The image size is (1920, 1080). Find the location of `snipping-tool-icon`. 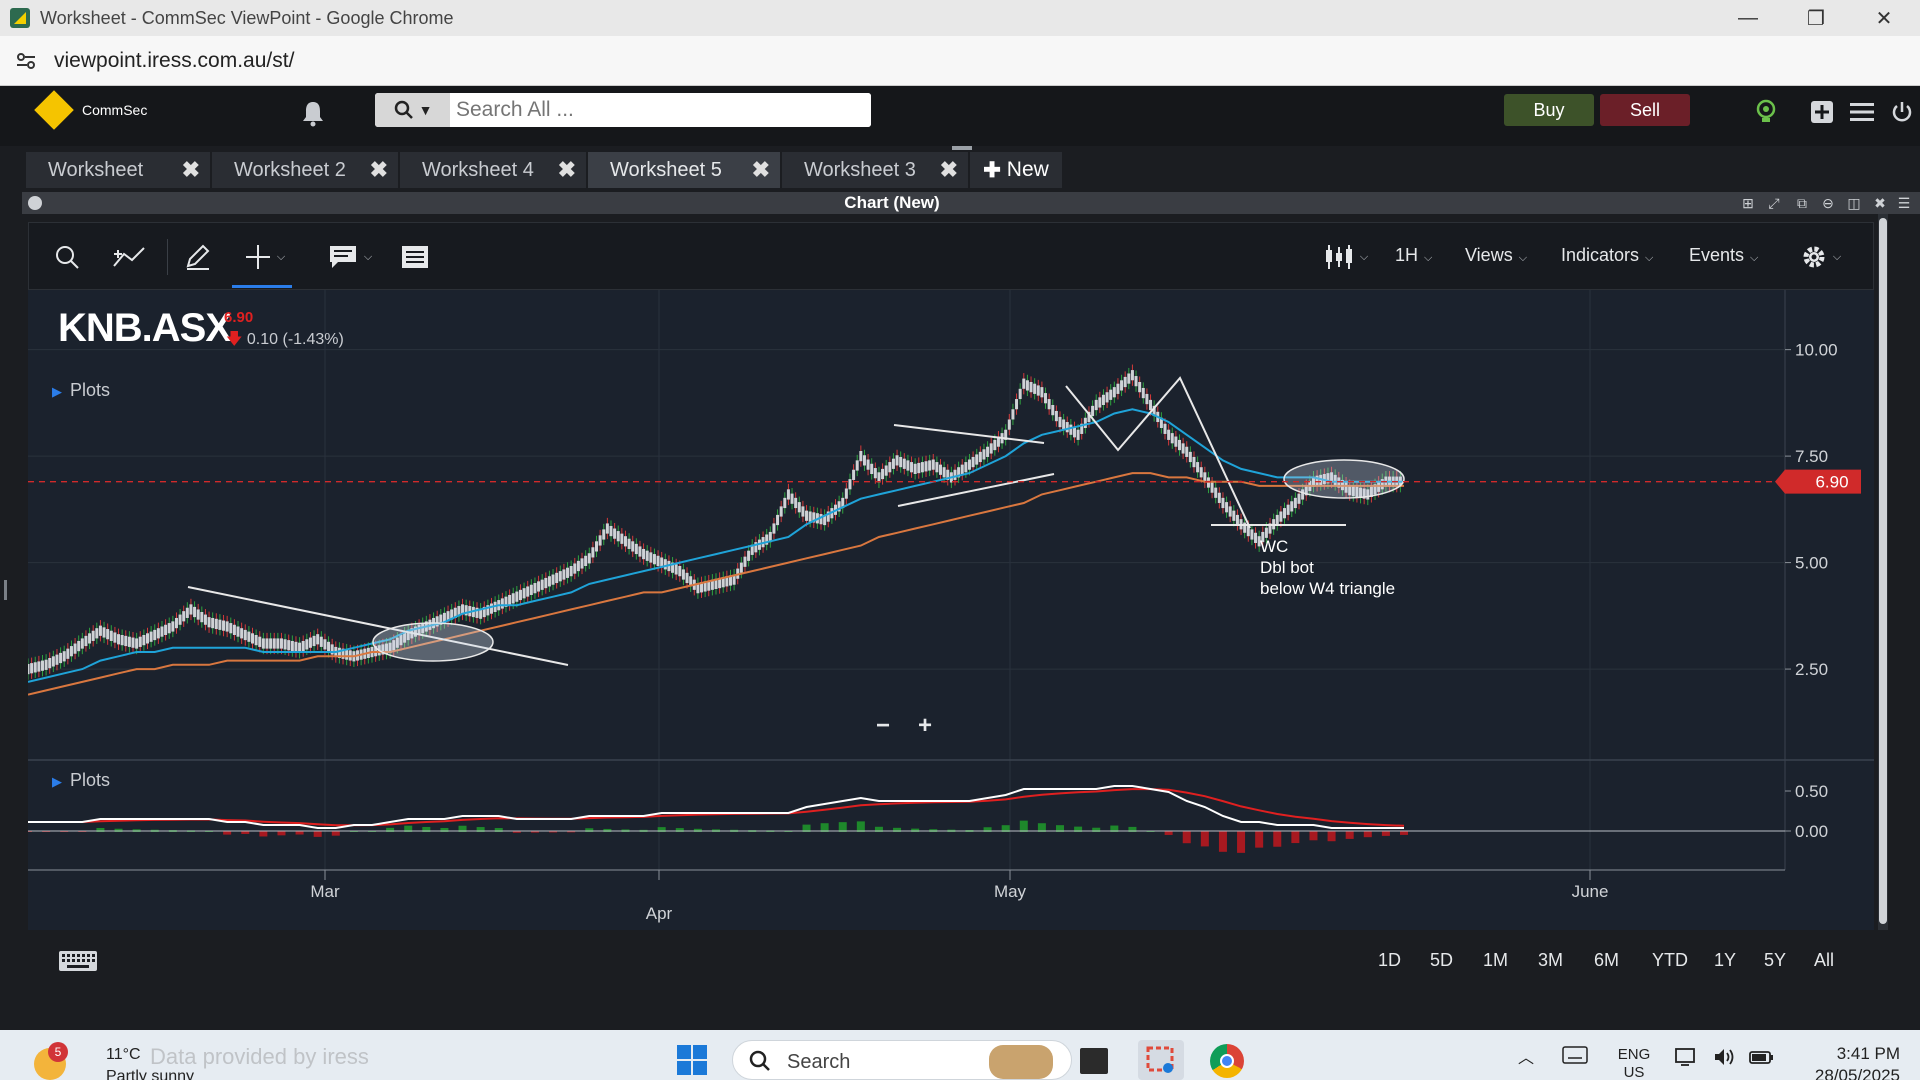

snipping-tool-icon is located at coordinates (1161, 1060).